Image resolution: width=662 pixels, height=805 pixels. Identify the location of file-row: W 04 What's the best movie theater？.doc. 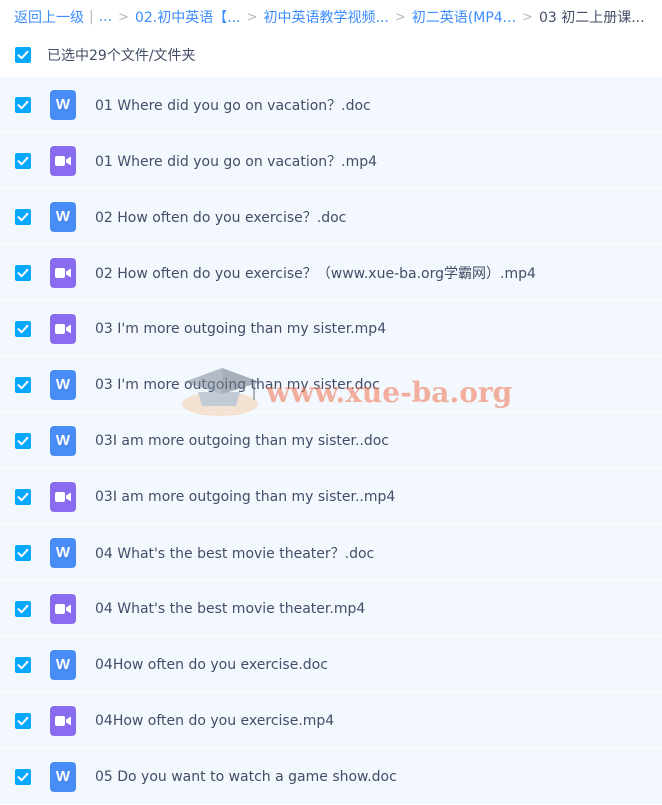
(331, 553).